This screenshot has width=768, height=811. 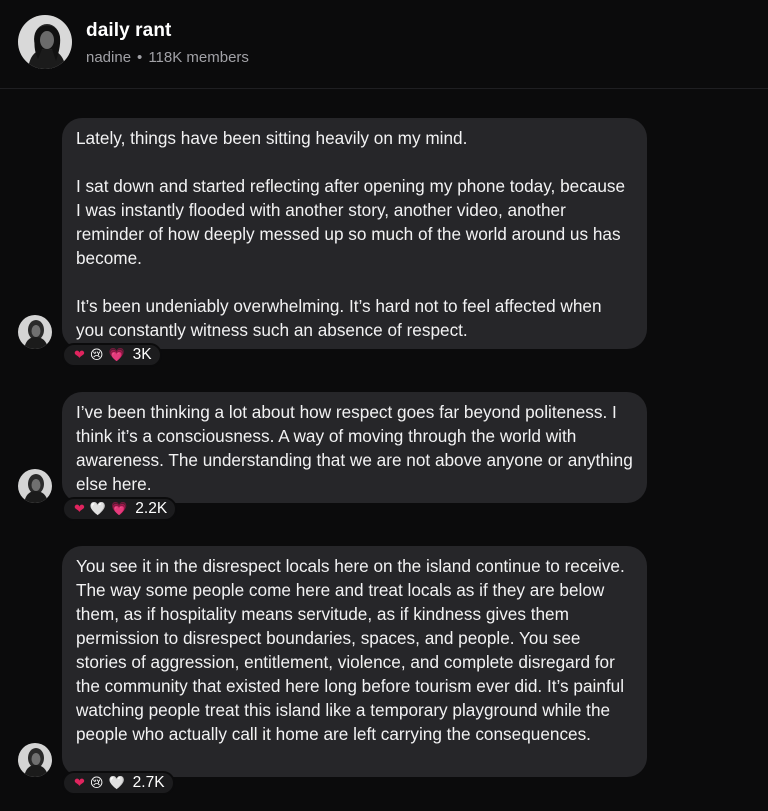 What do you see at coordinates (151, 508) in the screenshot?
I see `reaction-count: 2.2K` at bounding box center [151, 508].